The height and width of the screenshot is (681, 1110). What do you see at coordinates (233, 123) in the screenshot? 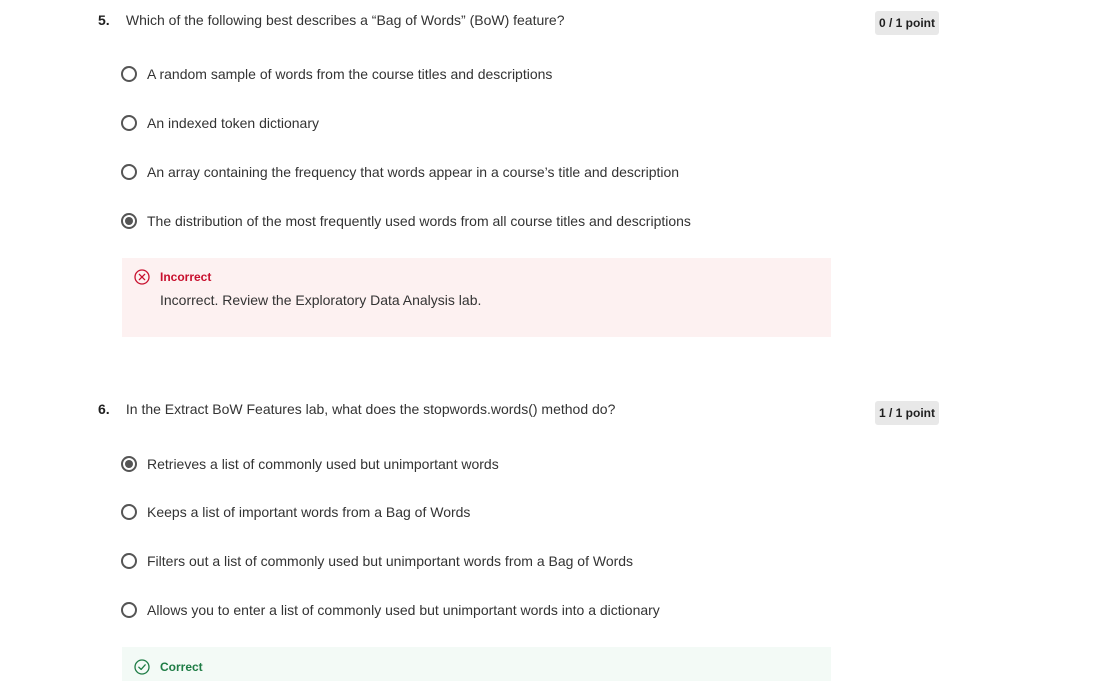
I see `option-label: An indexed token dictionary` at bounding box center [233, 123].